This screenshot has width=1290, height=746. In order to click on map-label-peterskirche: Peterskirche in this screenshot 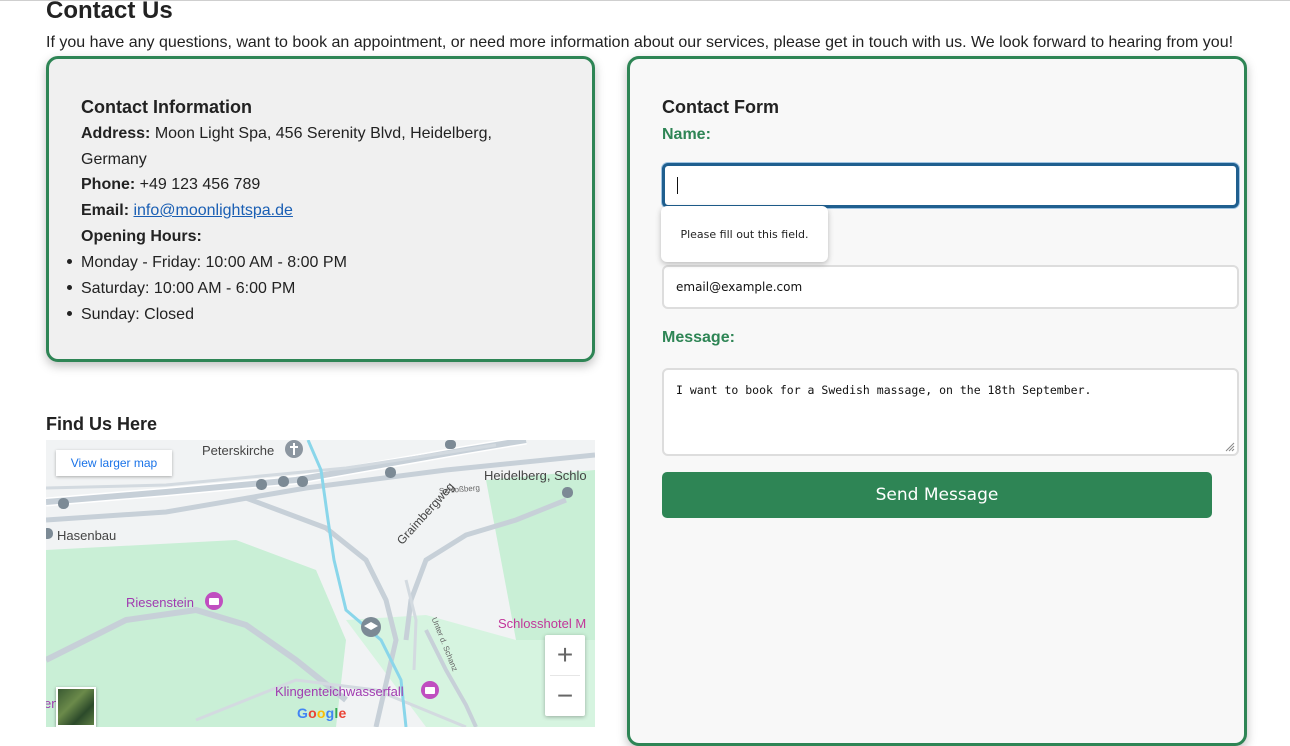, I will do `click(238, 450)`.